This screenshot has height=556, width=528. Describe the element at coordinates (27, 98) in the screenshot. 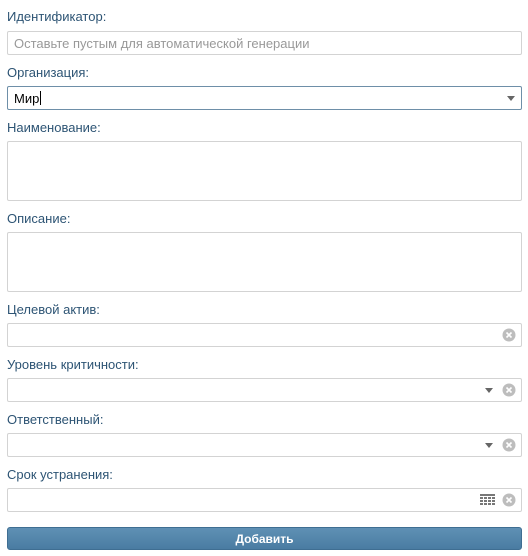

I see `organization-value: Мир` at that location.